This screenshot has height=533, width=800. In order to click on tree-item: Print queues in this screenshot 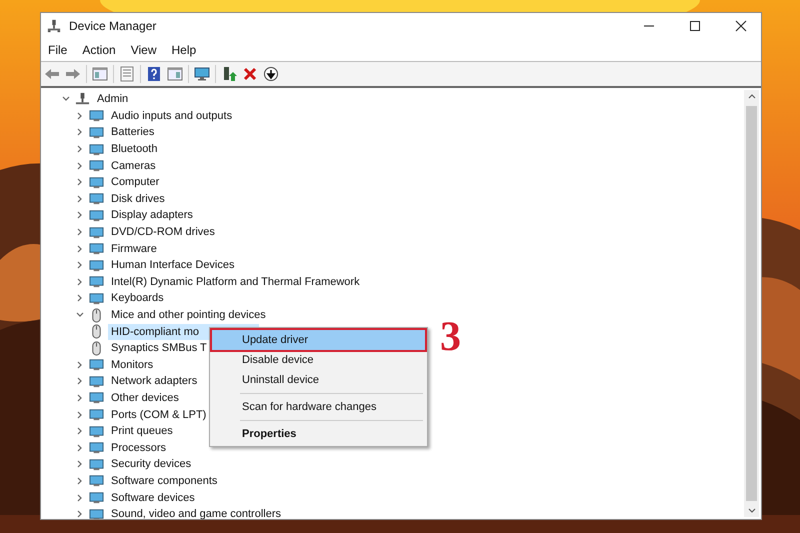, I will do `click(142, 431)`.